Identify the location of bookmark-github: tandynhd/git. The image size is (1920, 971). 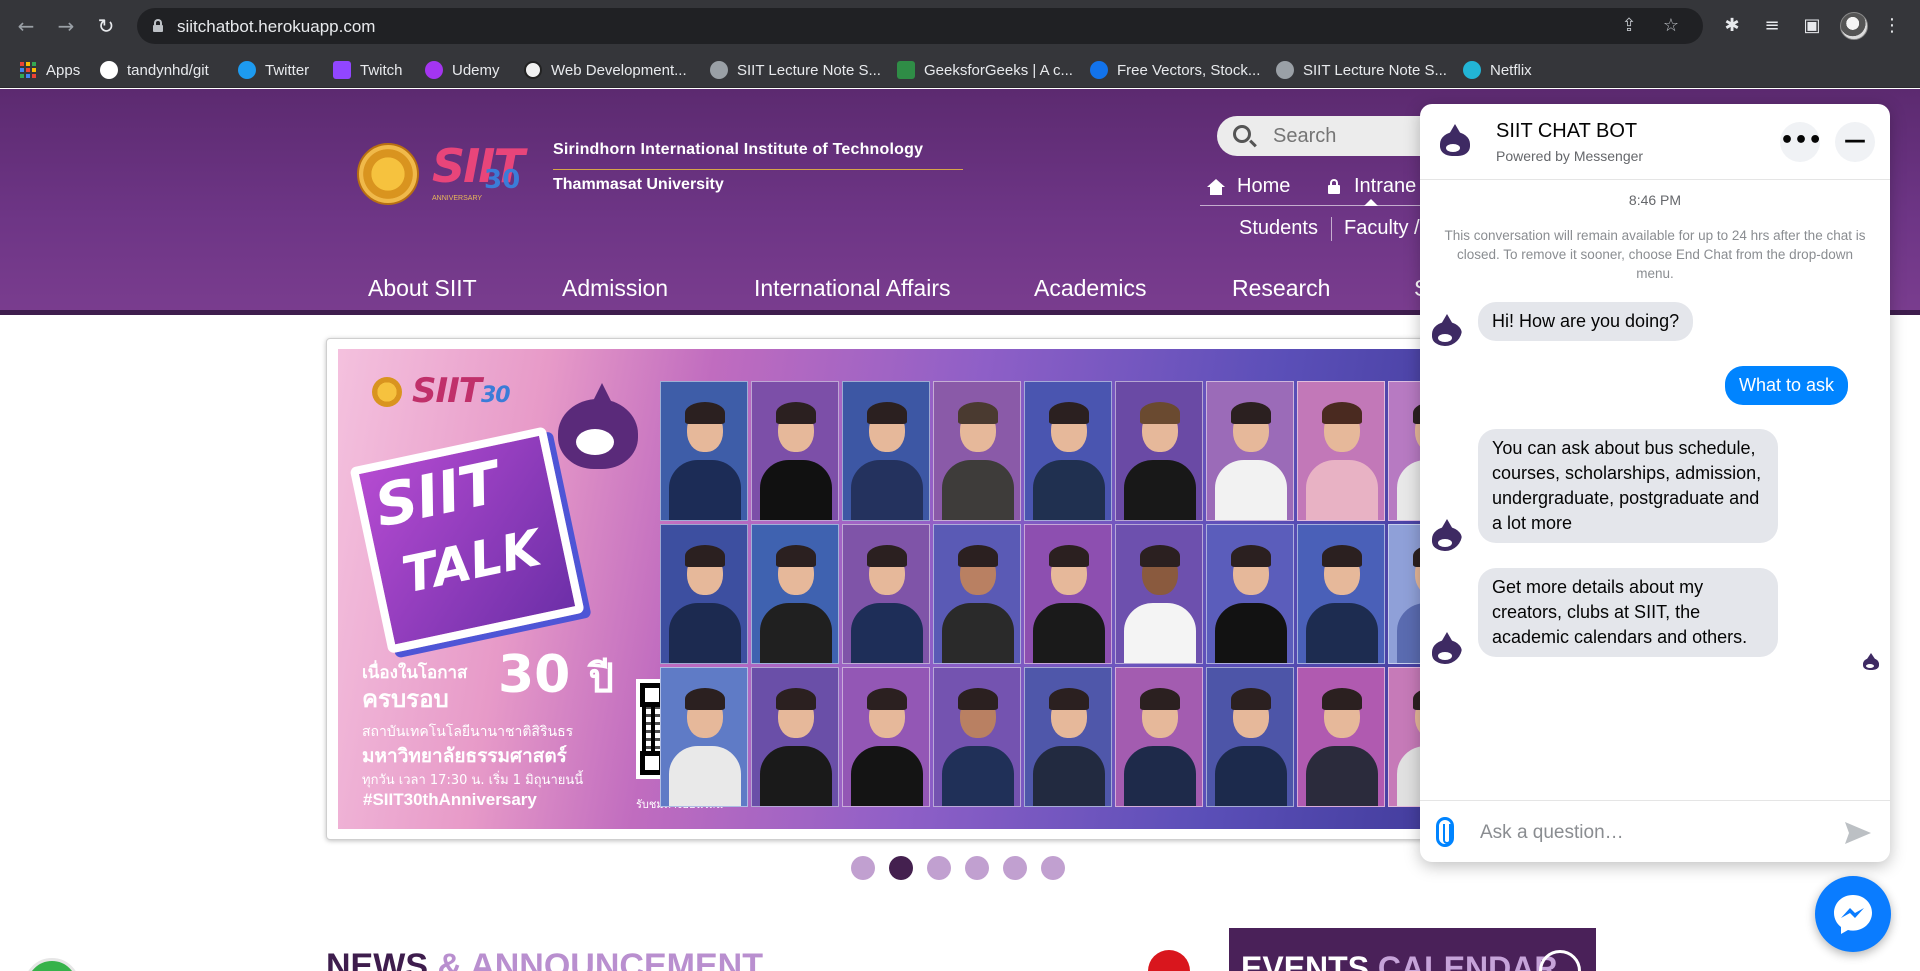
(154, 70).